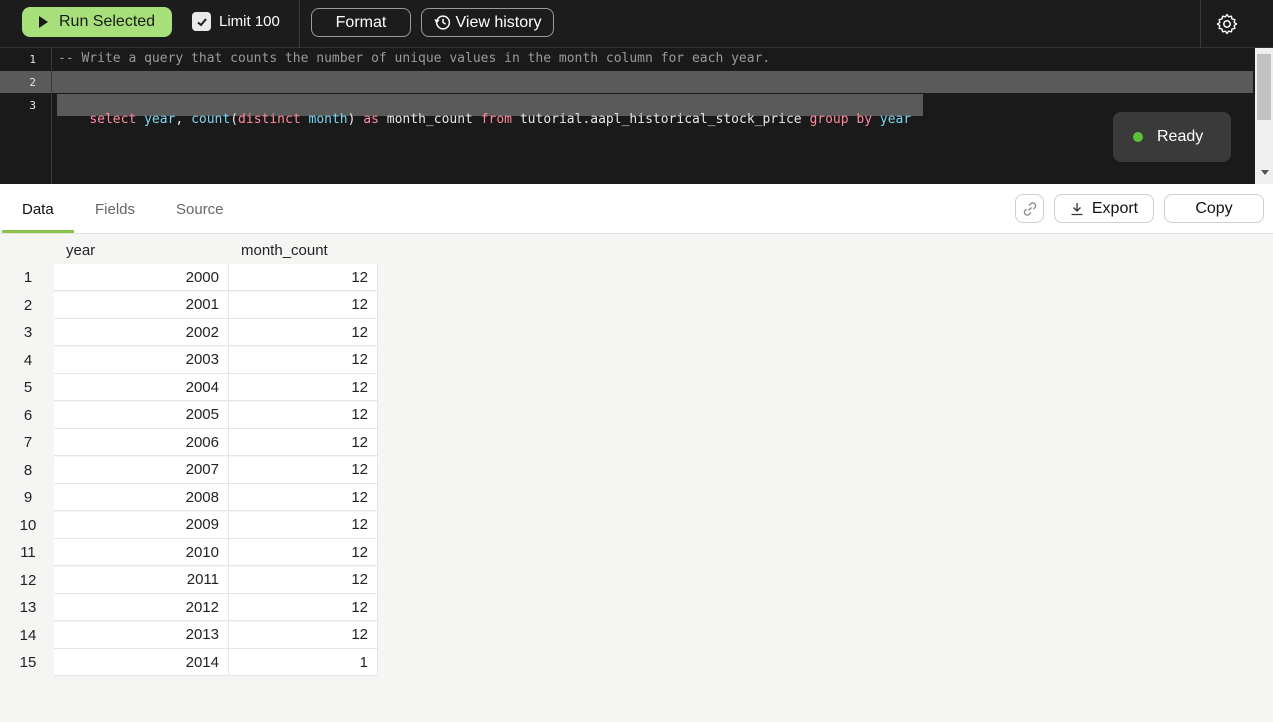 The width and height of the screenshot is (1273, 722). What do you see at coordinates (1264, 87) in the screenshot?
I see `scrollbar-thumb` at bounding box center [1264, 87].